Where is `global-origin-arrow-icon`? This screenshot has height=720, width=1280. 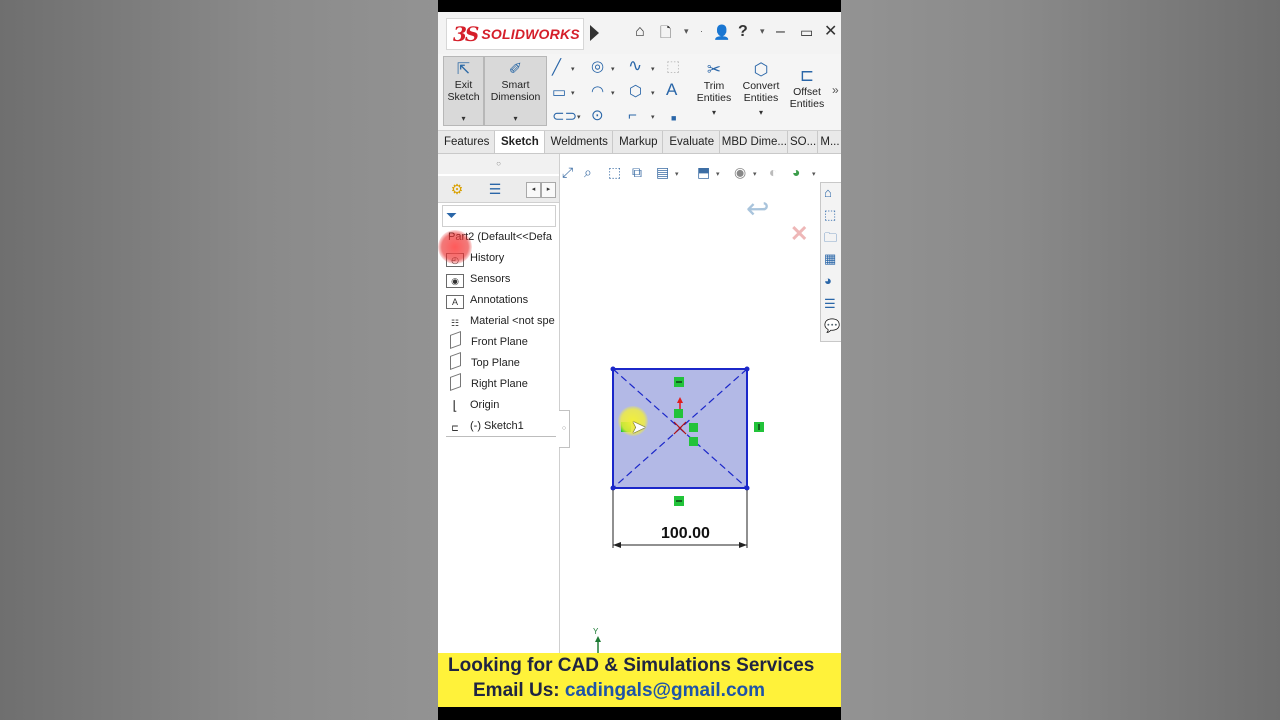 global-origin-arrow-icon is located at coordinates (598, 639).